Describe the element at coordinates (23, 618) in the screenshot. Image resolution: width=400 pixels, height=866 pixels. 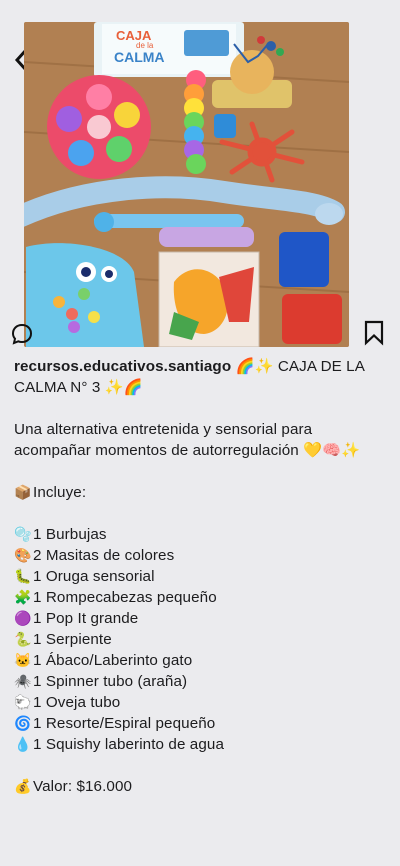
I see `item-emoji-icon: 🟣` at that location.